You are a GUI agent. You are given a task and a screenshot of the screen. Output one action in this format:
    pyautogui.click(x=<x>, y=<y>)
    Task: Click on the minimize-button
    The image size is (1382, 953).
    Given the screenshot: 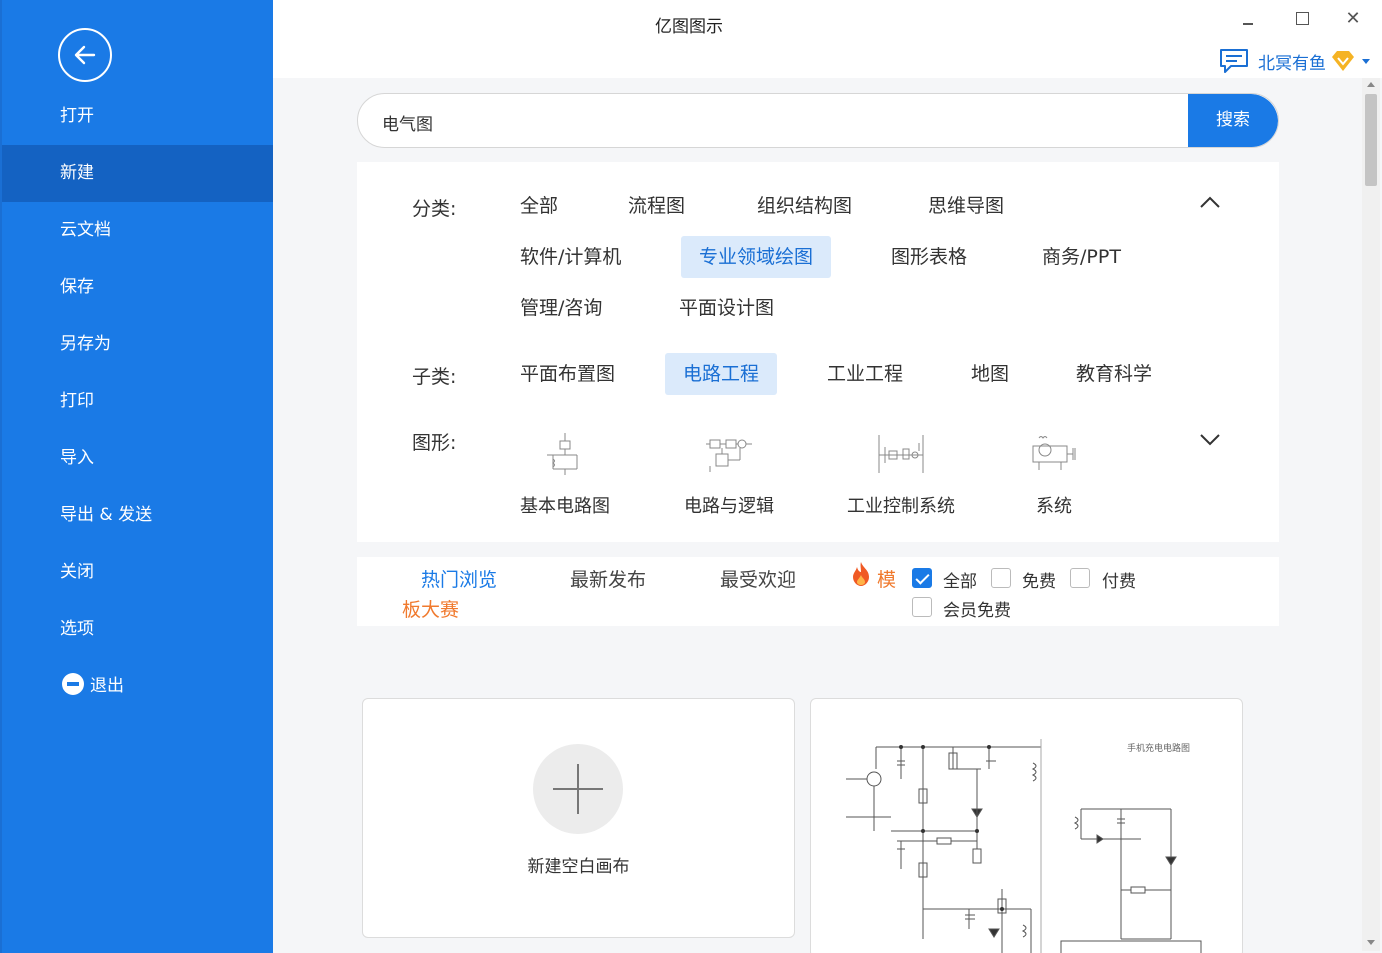 What is the action you would take?
    pyautogui.click(x=1248, y=19)
    